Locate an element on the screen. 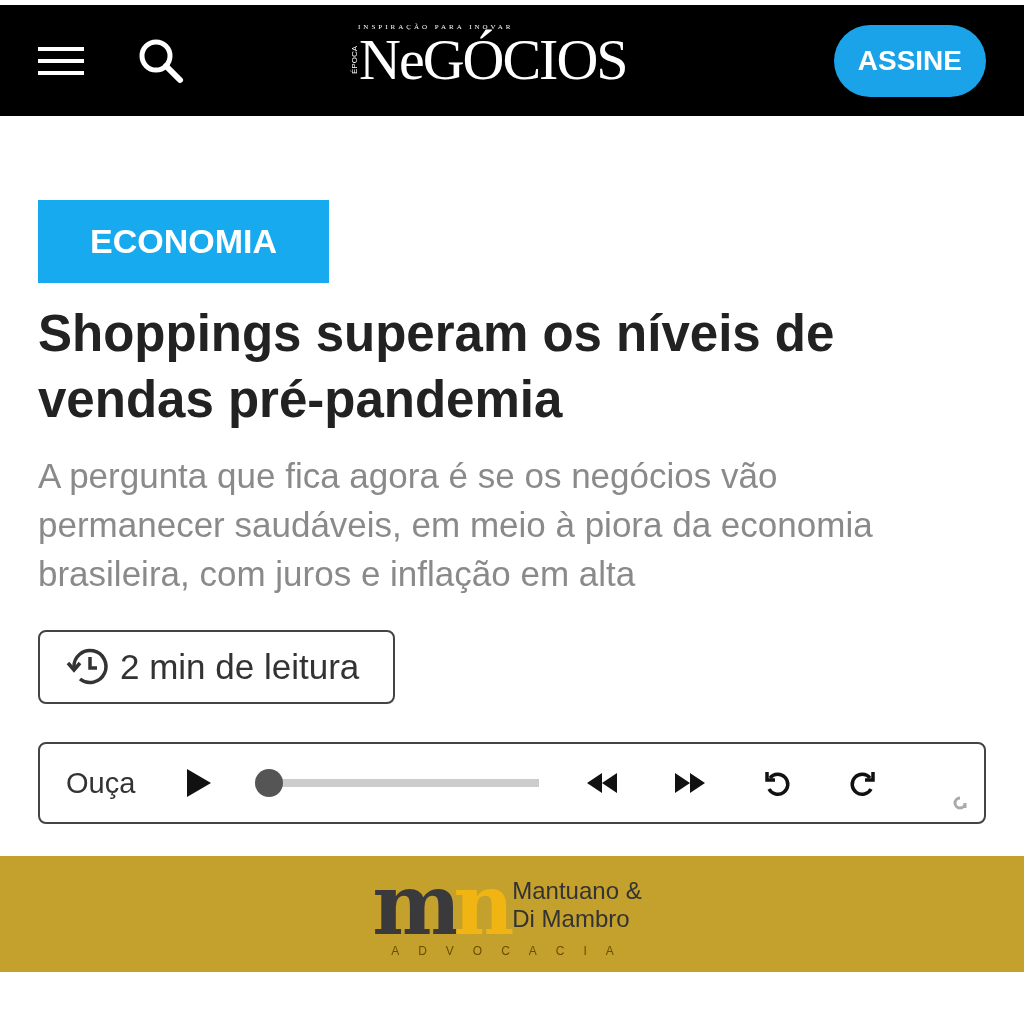 This screenshot has width=1024, height=1024. subscribe-button: ASSINE is located at coordinates (909, 60).